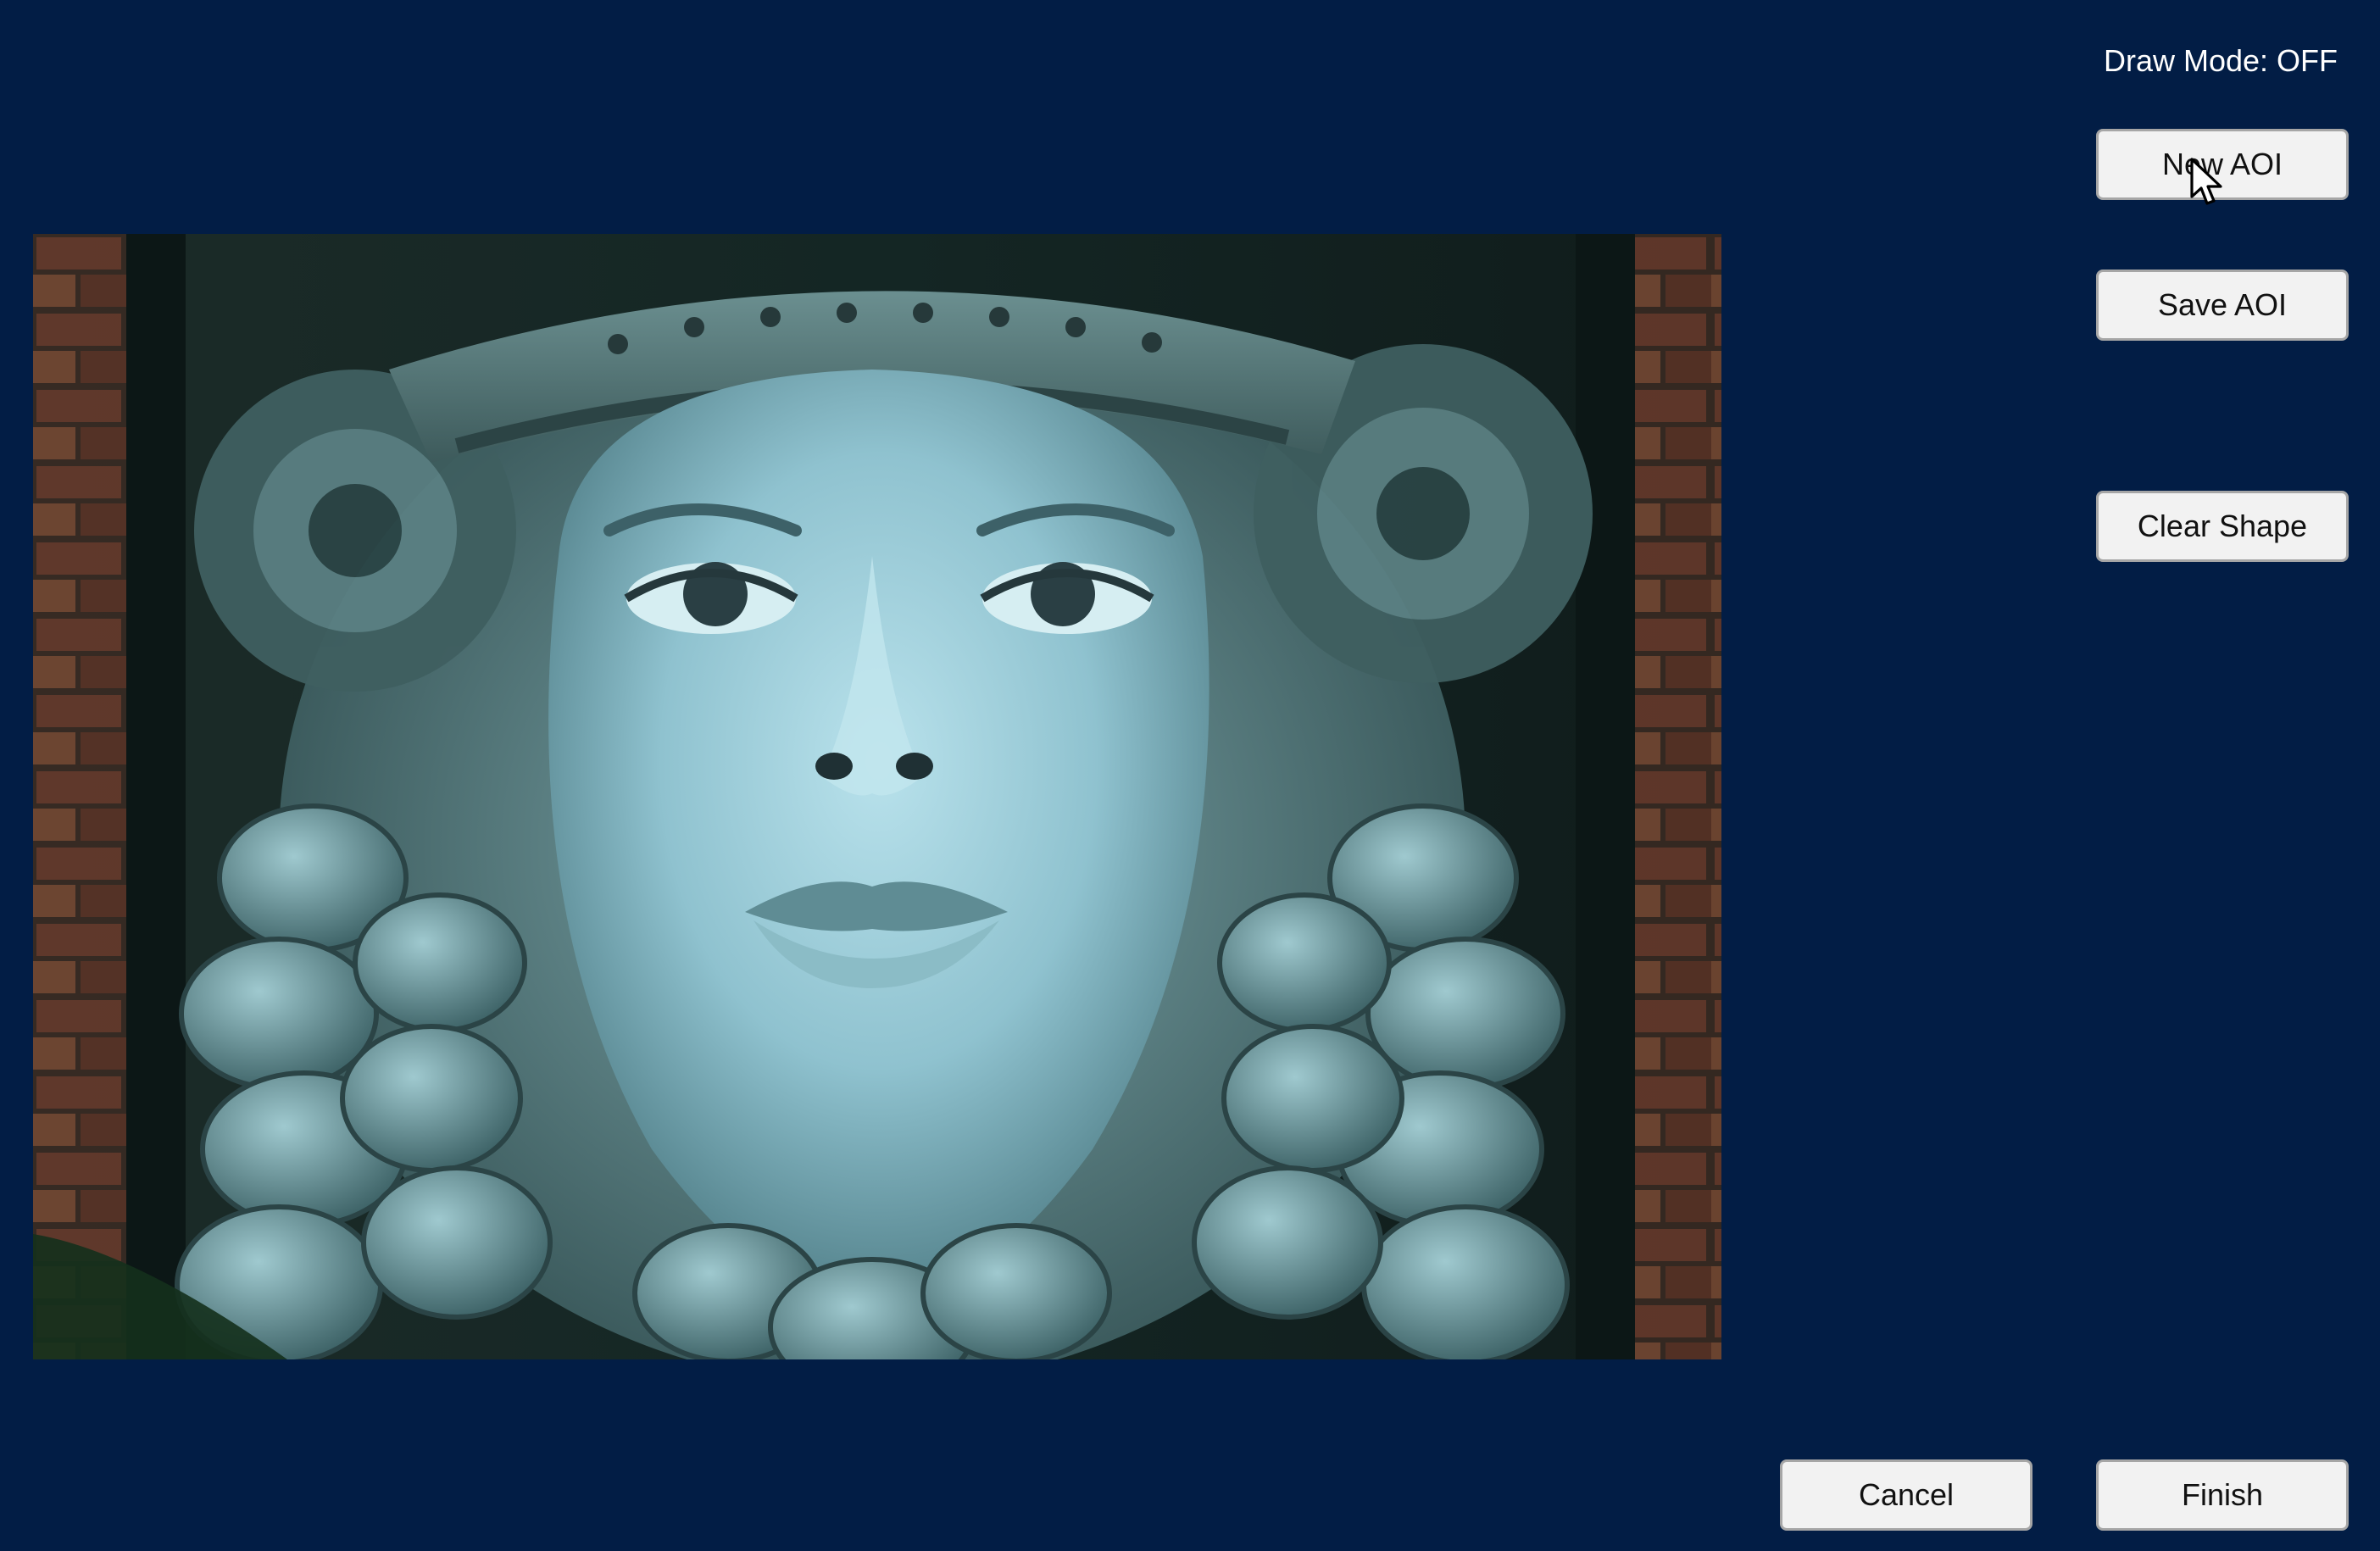  What do you see at coordinates (1906, 1495) in the screenshot?
I see `cancel-button: Cancel` at bounding box center [1906, 1495].